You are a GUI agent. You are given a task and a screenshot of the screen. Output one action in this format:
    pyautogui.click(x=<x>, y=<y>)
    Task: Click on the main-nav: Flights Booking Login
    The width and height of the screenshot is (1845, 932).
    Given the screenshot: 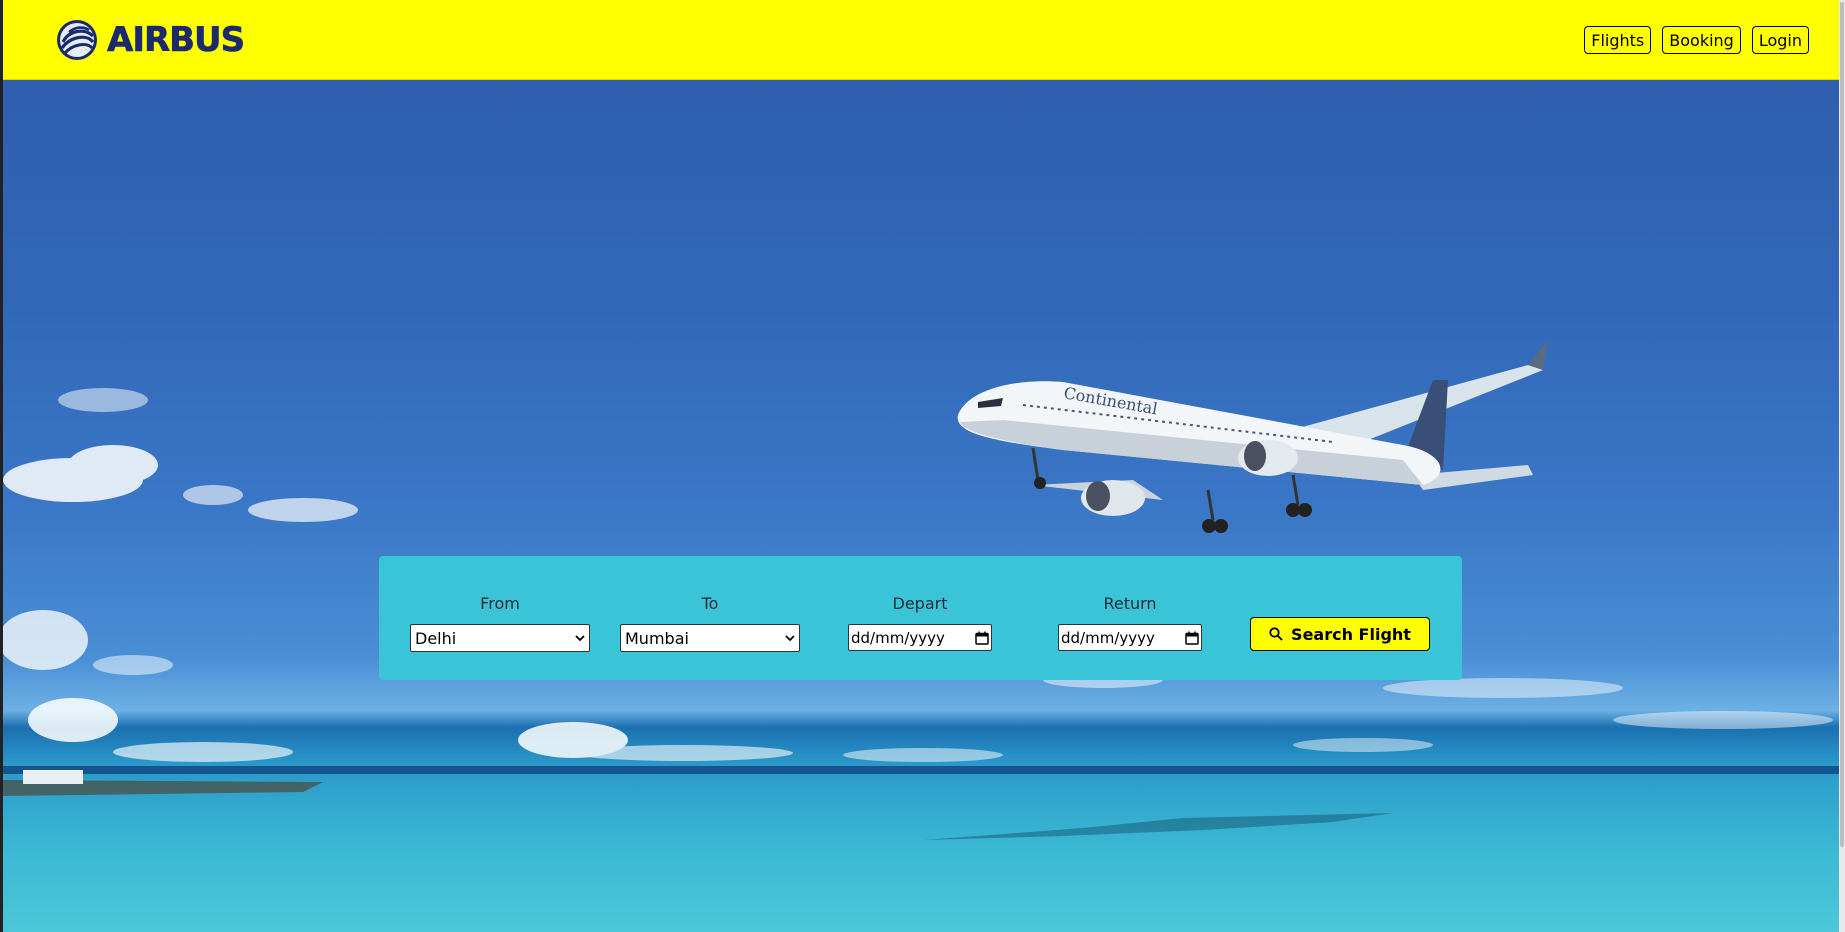 What is the action you would take?
    pyautogui.click(x=1696, y=40)
    